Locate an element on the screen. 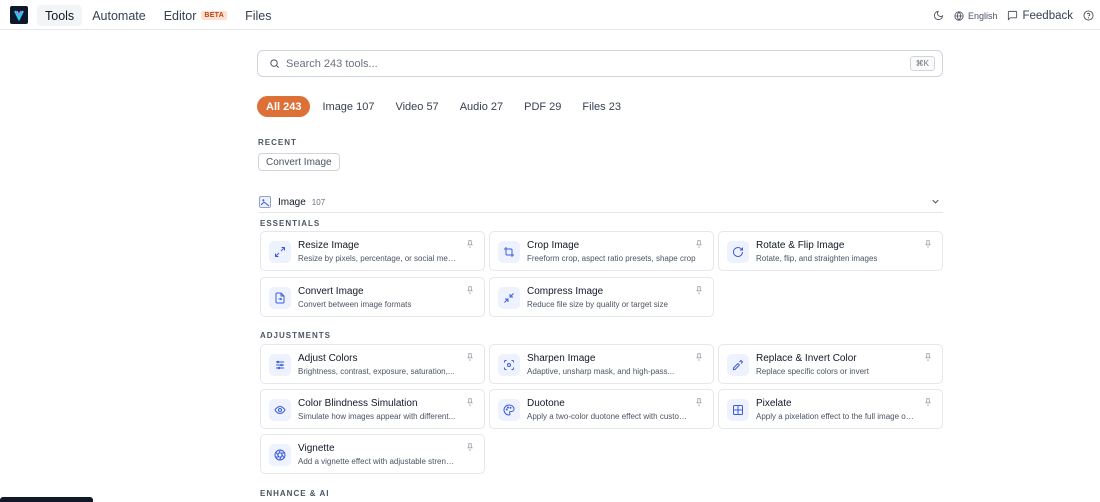 This screenshot has width=1100, height=502. message-icon is located at coordinates (1013, 15).